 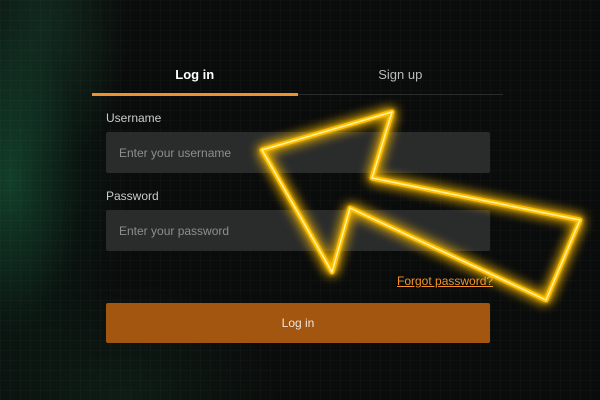 What do you see at coordinates (298, 323) in the screenshot?
I see `login-button: Log in` at bounding box center [298, 323].